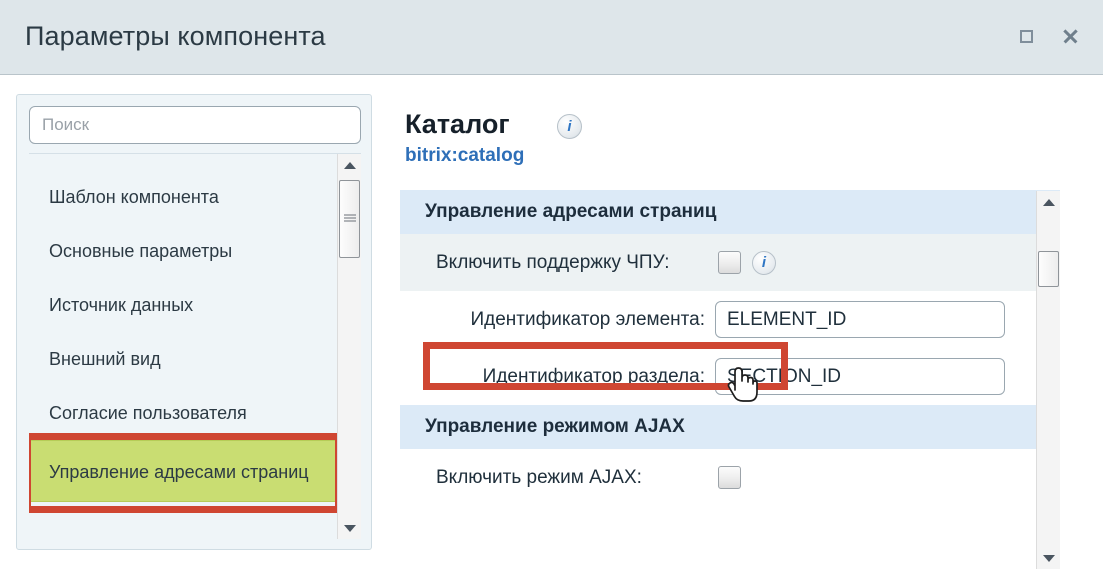  I want to click on sidebar-item-user-consent: Согласие пользователя, so click(183, 413).